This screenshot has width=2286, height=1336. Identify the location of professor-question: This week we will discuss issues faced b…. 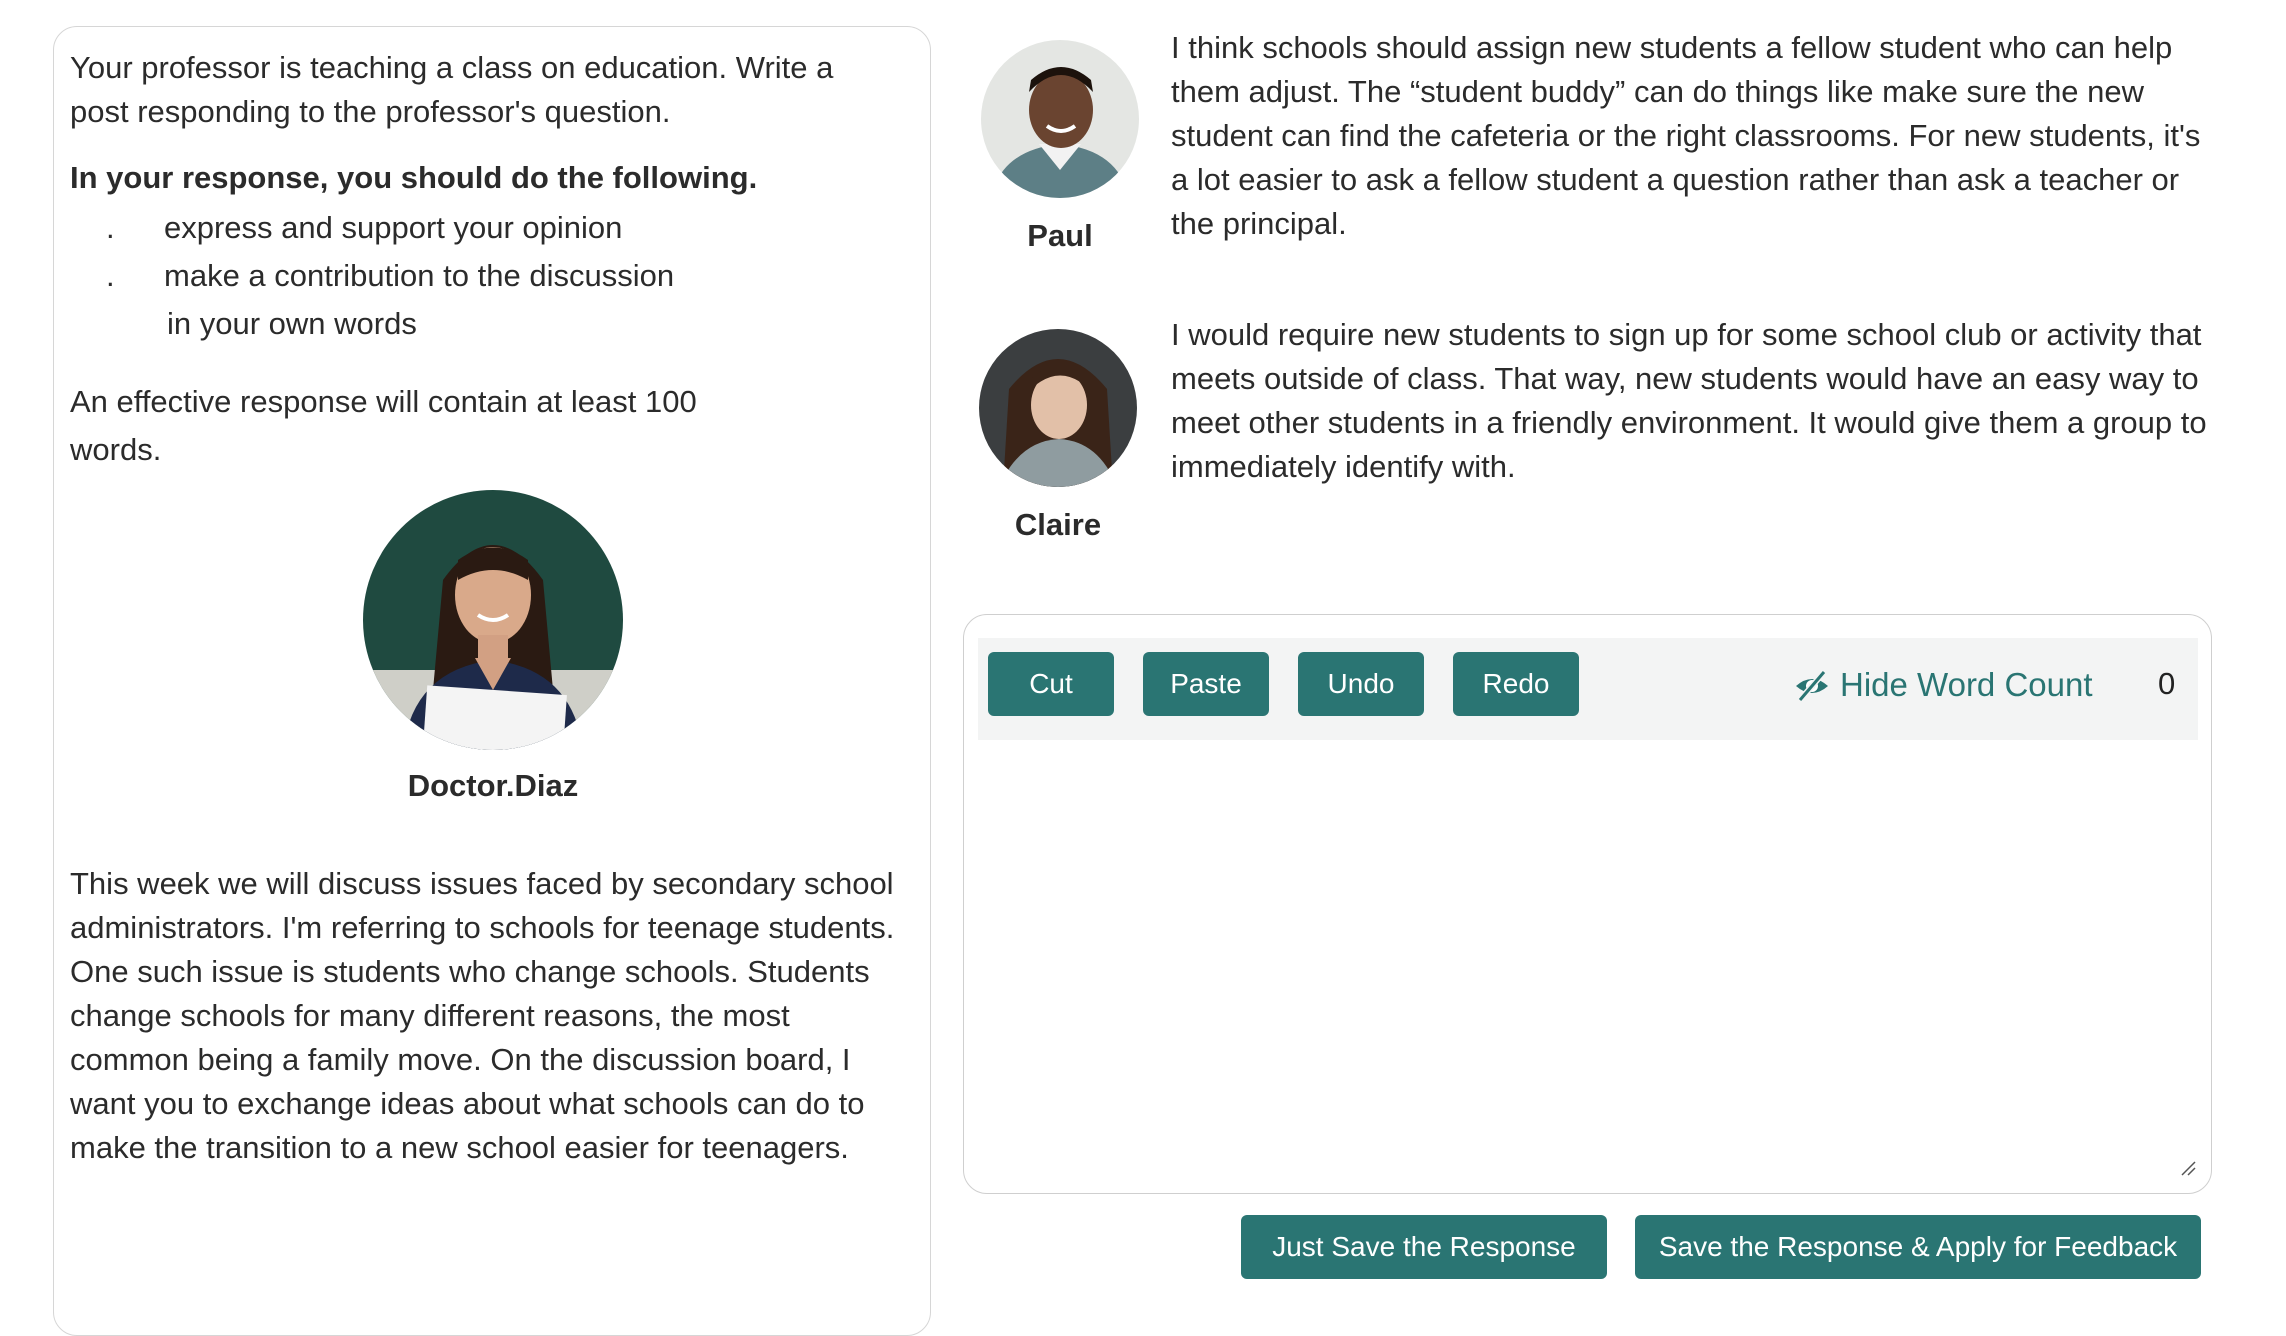
(482, 1015).